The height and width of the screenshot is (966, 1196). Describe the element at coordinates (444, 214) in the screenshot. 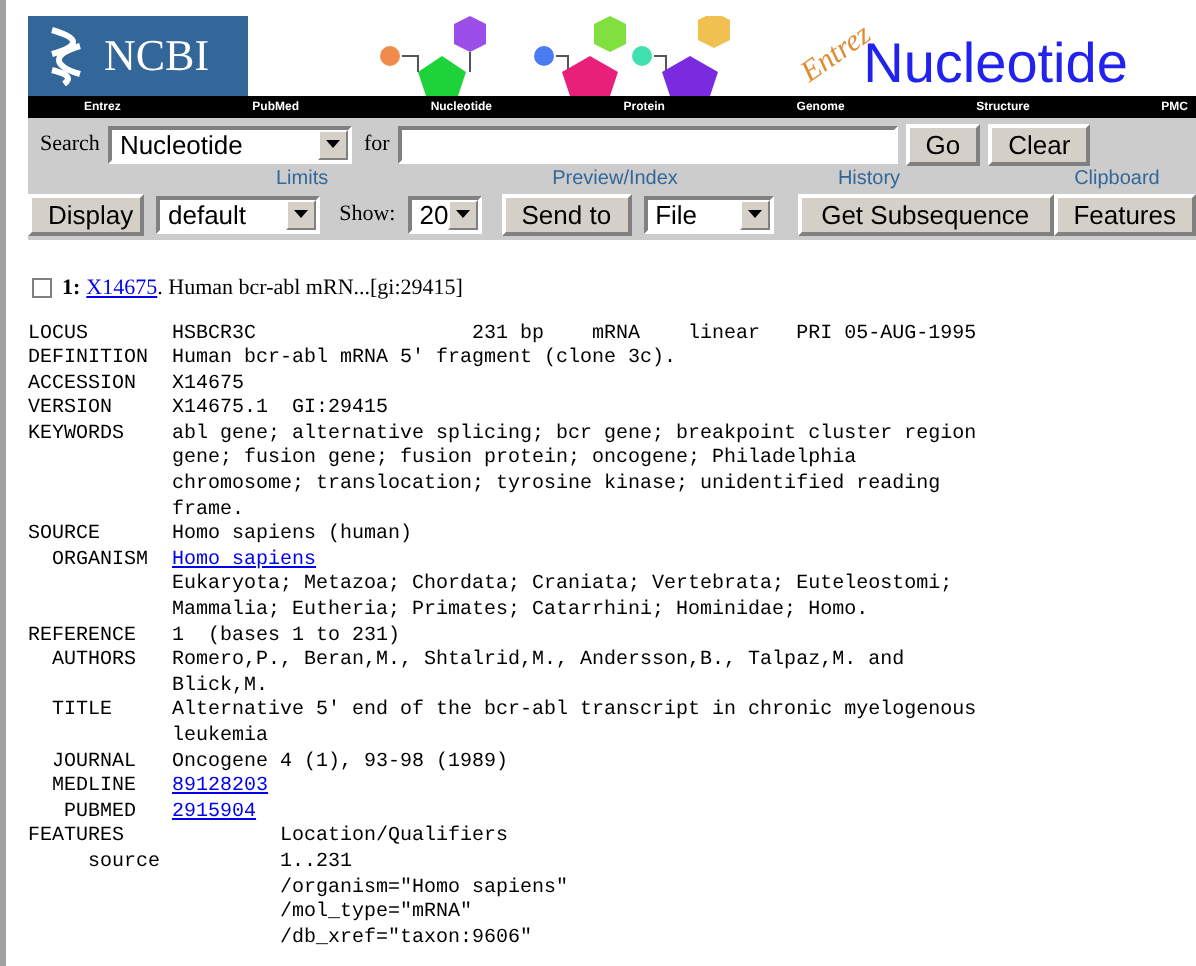

I see `count-select: 20` at that location.